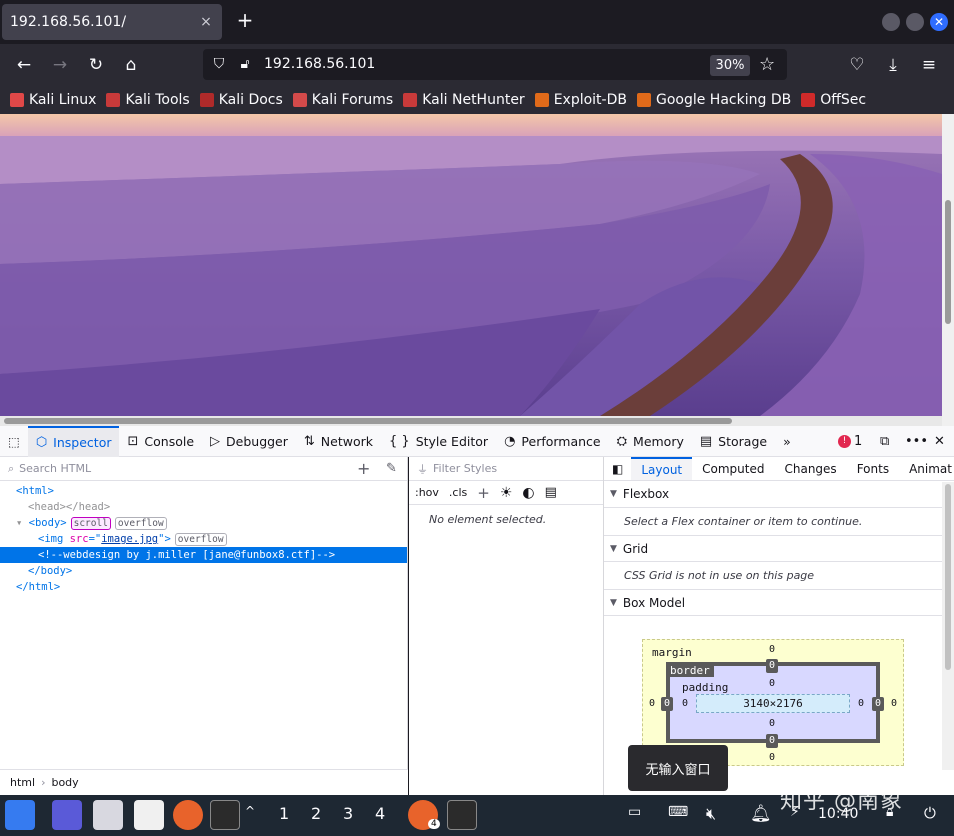  Describe the element at coordinates (67, 815) in the screenshot. I see `desktop-icon` at that location.